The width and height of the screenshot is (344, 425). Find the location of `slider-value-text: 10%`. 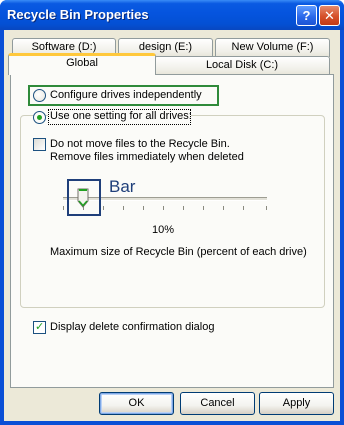

slider-value-text: 10% is located at coordinates (163, 230).